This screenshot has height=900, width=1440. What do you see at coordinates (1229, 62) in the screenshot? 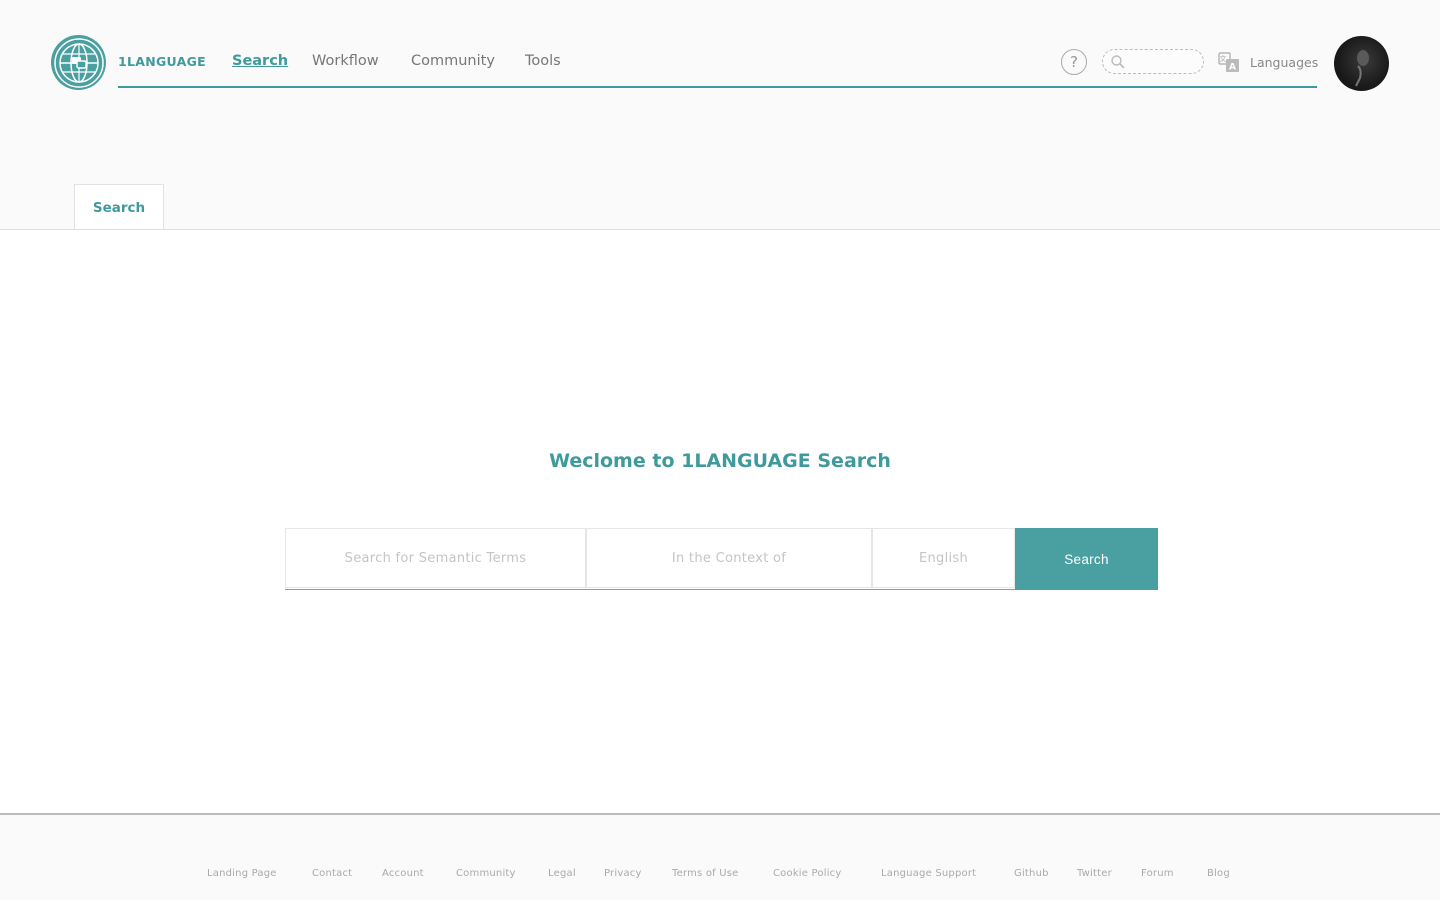
I see `translate-icon: A 文` at bounding box center [1229, 62].